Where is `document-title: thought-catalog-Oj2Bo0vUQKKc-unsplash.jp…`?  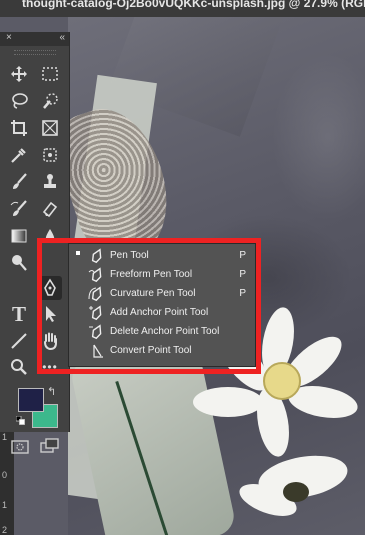
document-title: thought-catalog-Oj2Bo0vUQKKc-unsplash.jp… is located at coordinates (193, 5).